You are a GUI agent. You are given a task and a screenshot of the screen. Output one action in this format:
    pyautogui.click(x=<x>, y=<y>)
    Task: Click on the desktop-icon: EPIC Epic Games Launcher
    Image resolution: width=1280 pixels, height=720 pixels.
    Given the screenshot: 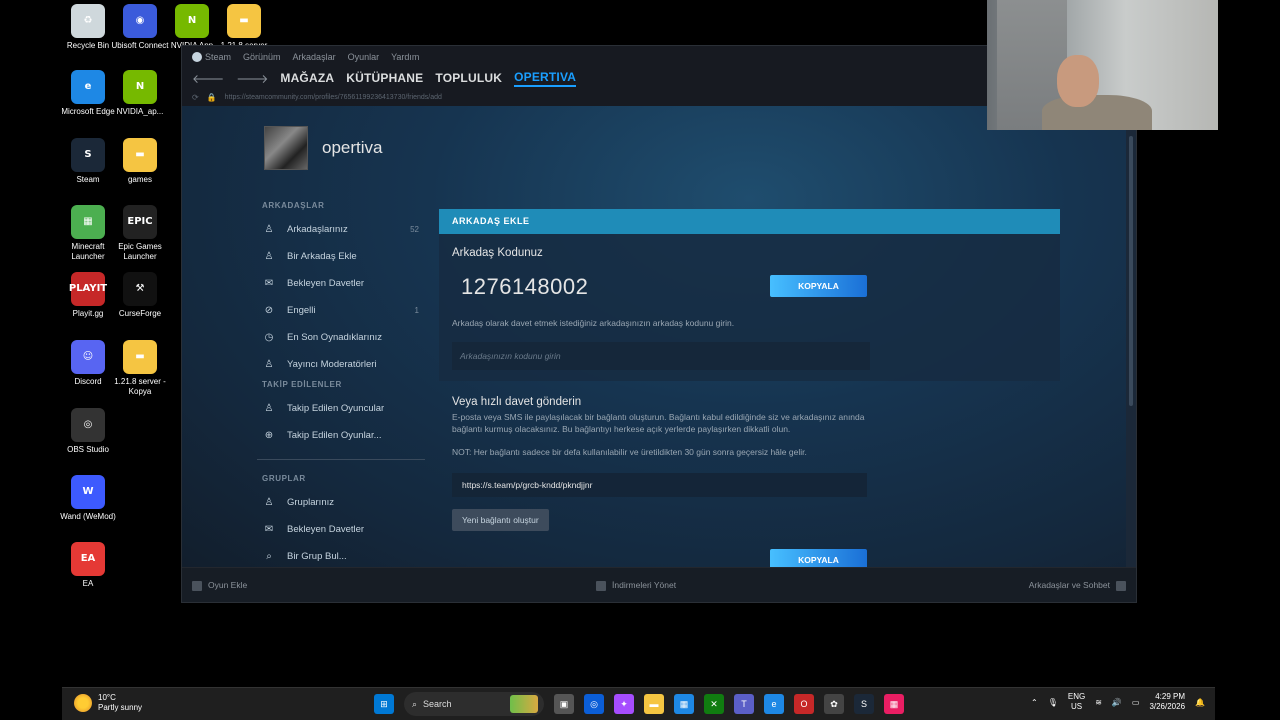 What is the action you would take?
    pyautogui.click(x=140, y=233)
    